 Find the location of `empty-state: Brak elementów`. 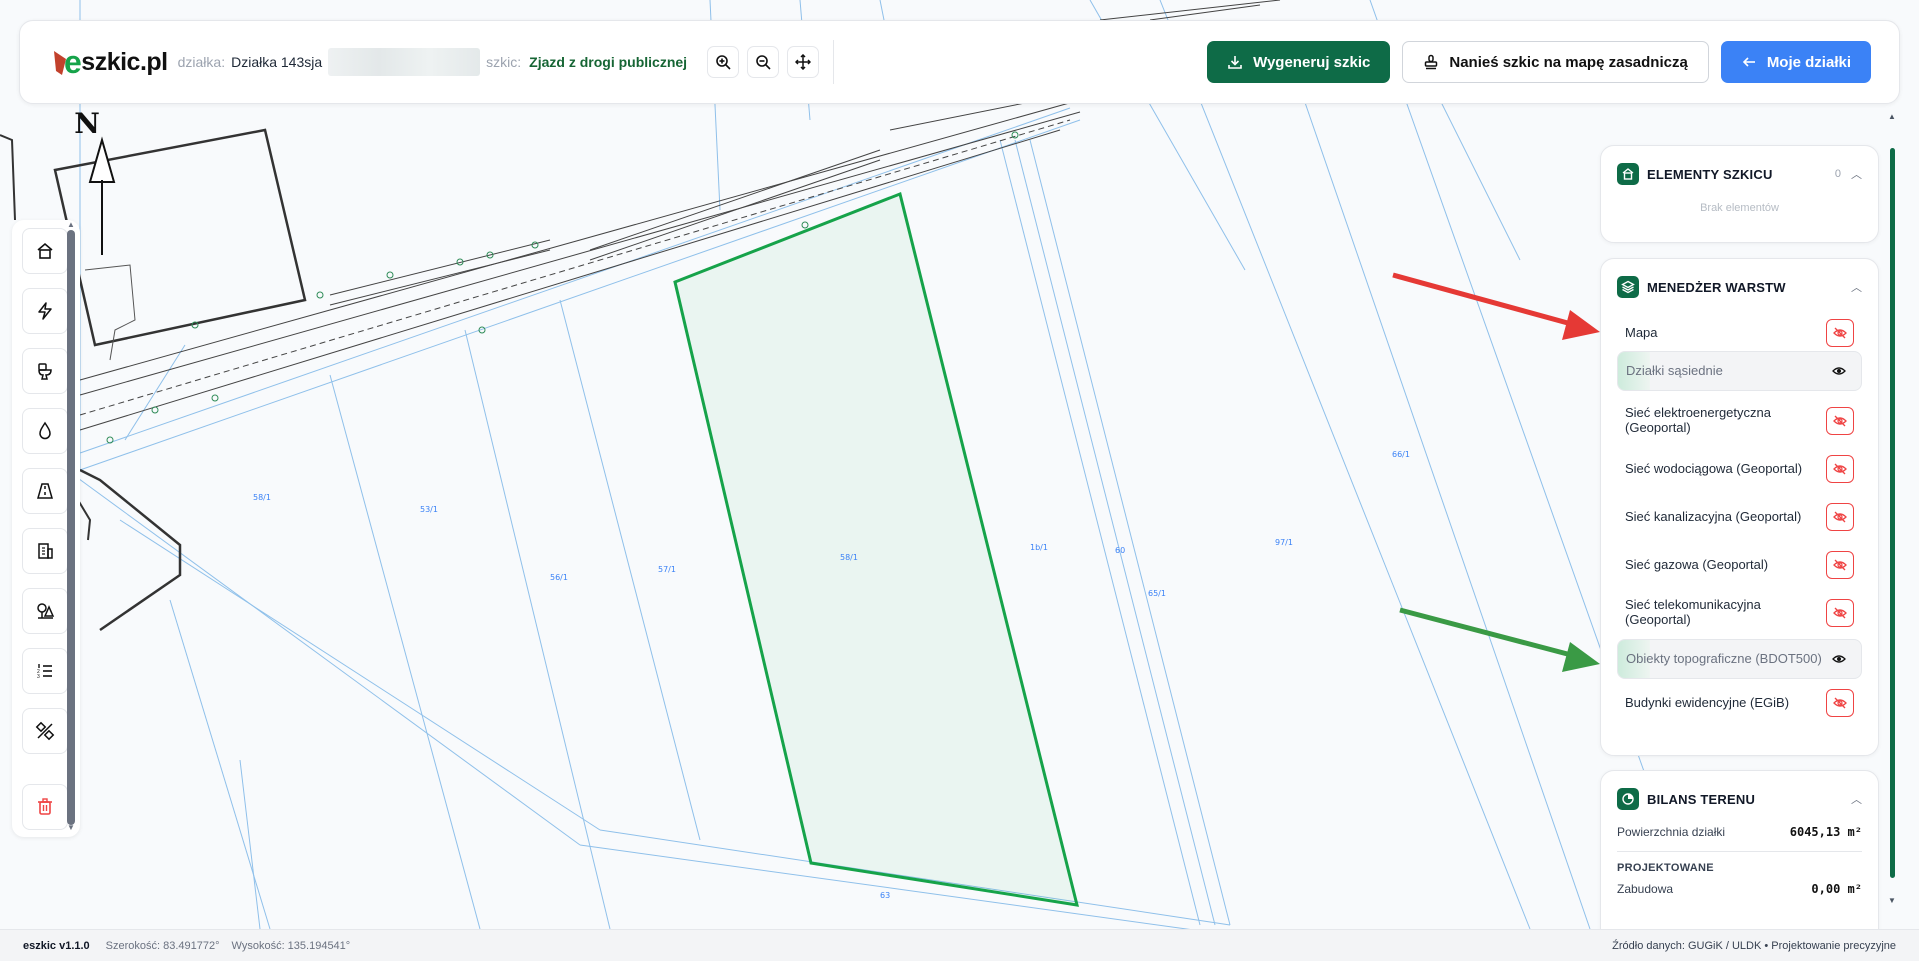

empty-state: Brak elementów is located at coordinates (1739, 208).